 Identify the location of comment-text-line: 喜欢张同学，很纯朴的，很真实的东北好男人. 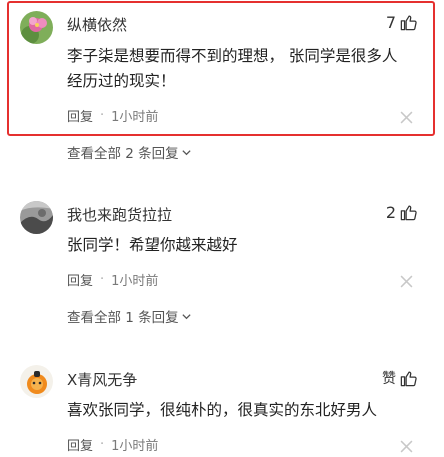
(222, 410).